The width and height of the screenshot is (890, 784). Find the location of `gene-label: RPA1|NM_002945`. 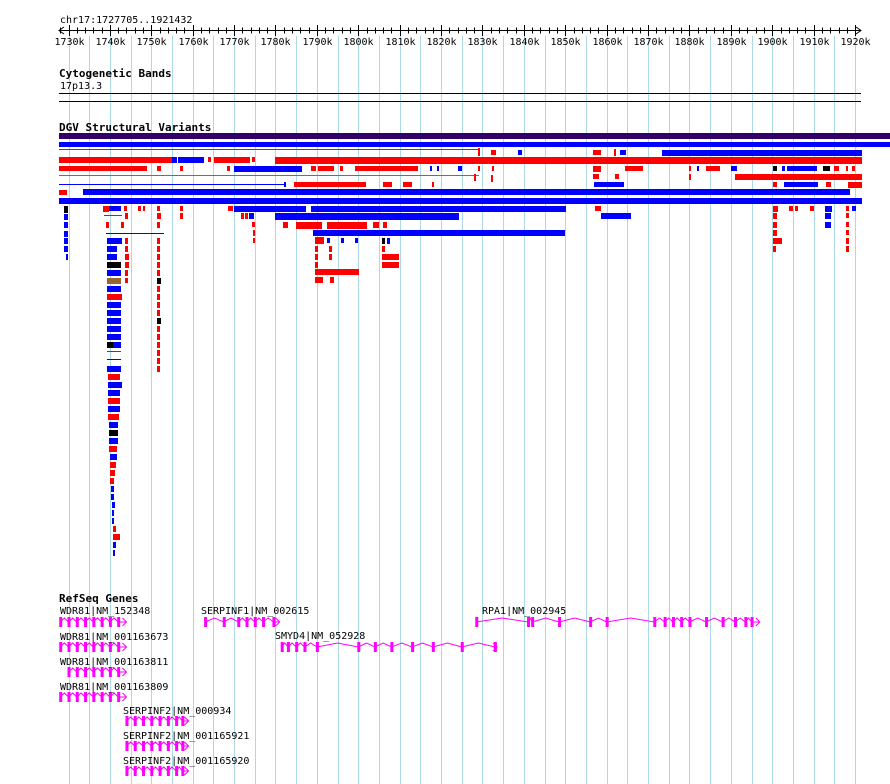

gene-label: RPA1|NM_002945 is located at coordinates (524, 611).